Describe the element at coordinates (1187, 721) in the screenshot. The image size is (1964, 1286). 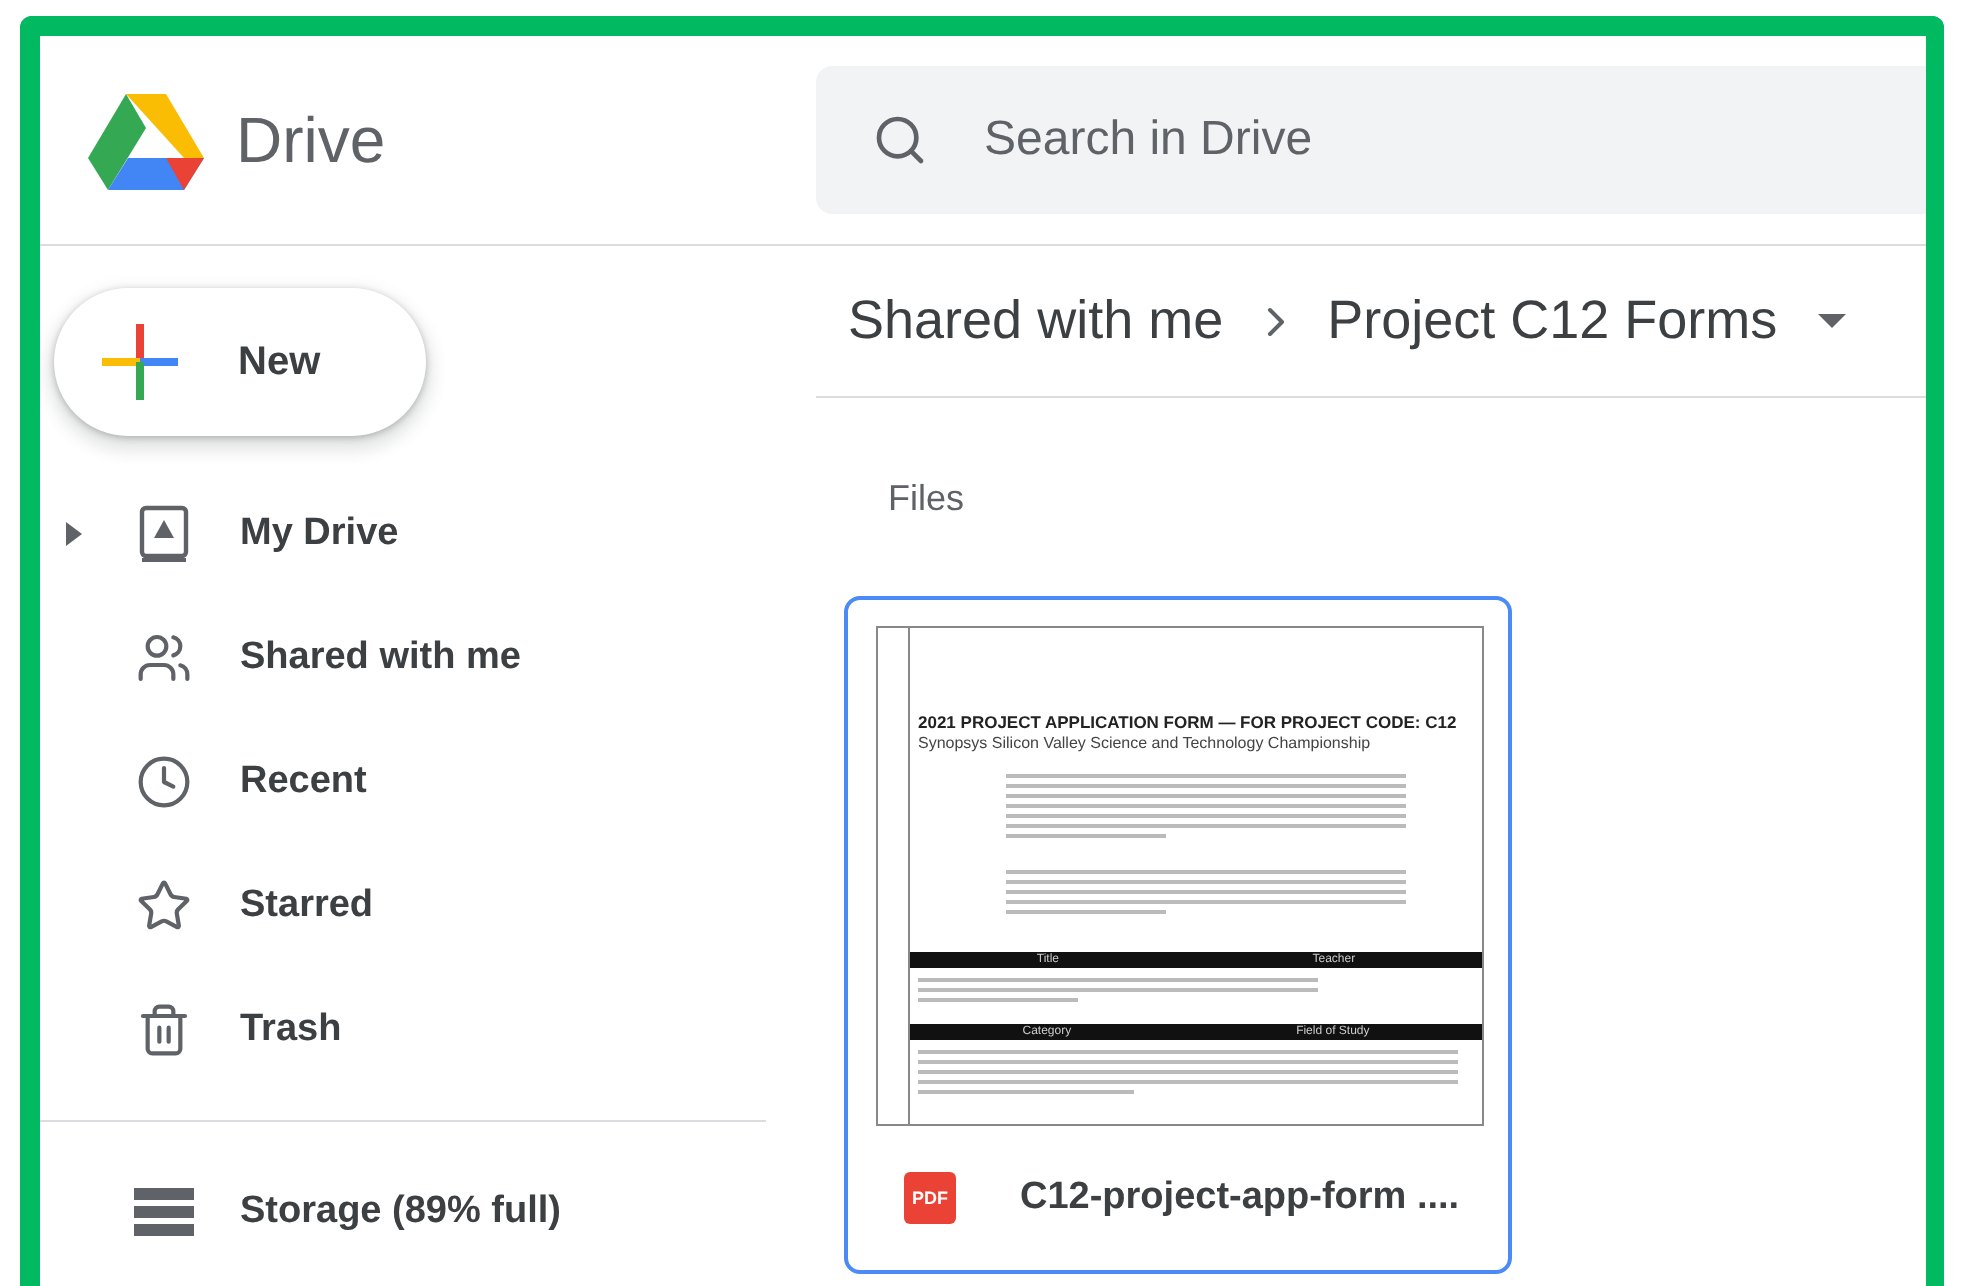
I see `document-title: 2021 PROJECT APPLICATION FORM — FOR PROJECT CODE: C12` at that location.